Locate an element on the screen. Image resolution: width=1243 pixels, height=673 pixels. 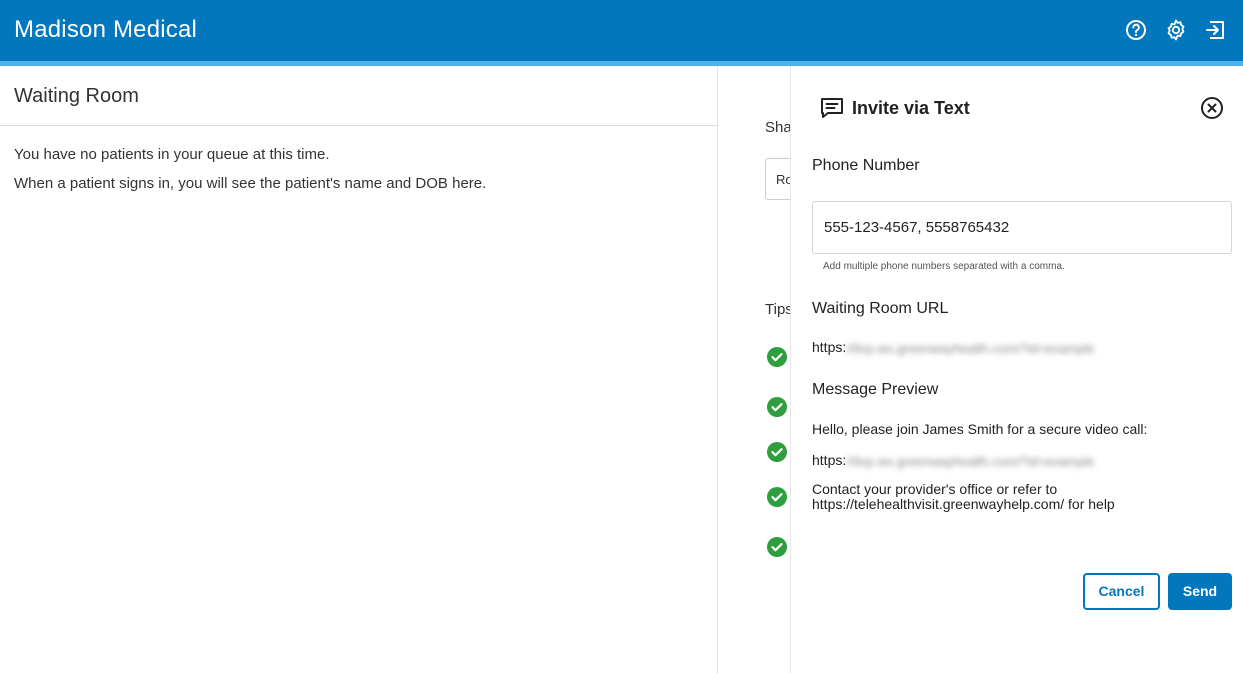
url-redacted: //tlvp.ws.greenwayhealth.com/?id=example is located at coordinates (970, 348).